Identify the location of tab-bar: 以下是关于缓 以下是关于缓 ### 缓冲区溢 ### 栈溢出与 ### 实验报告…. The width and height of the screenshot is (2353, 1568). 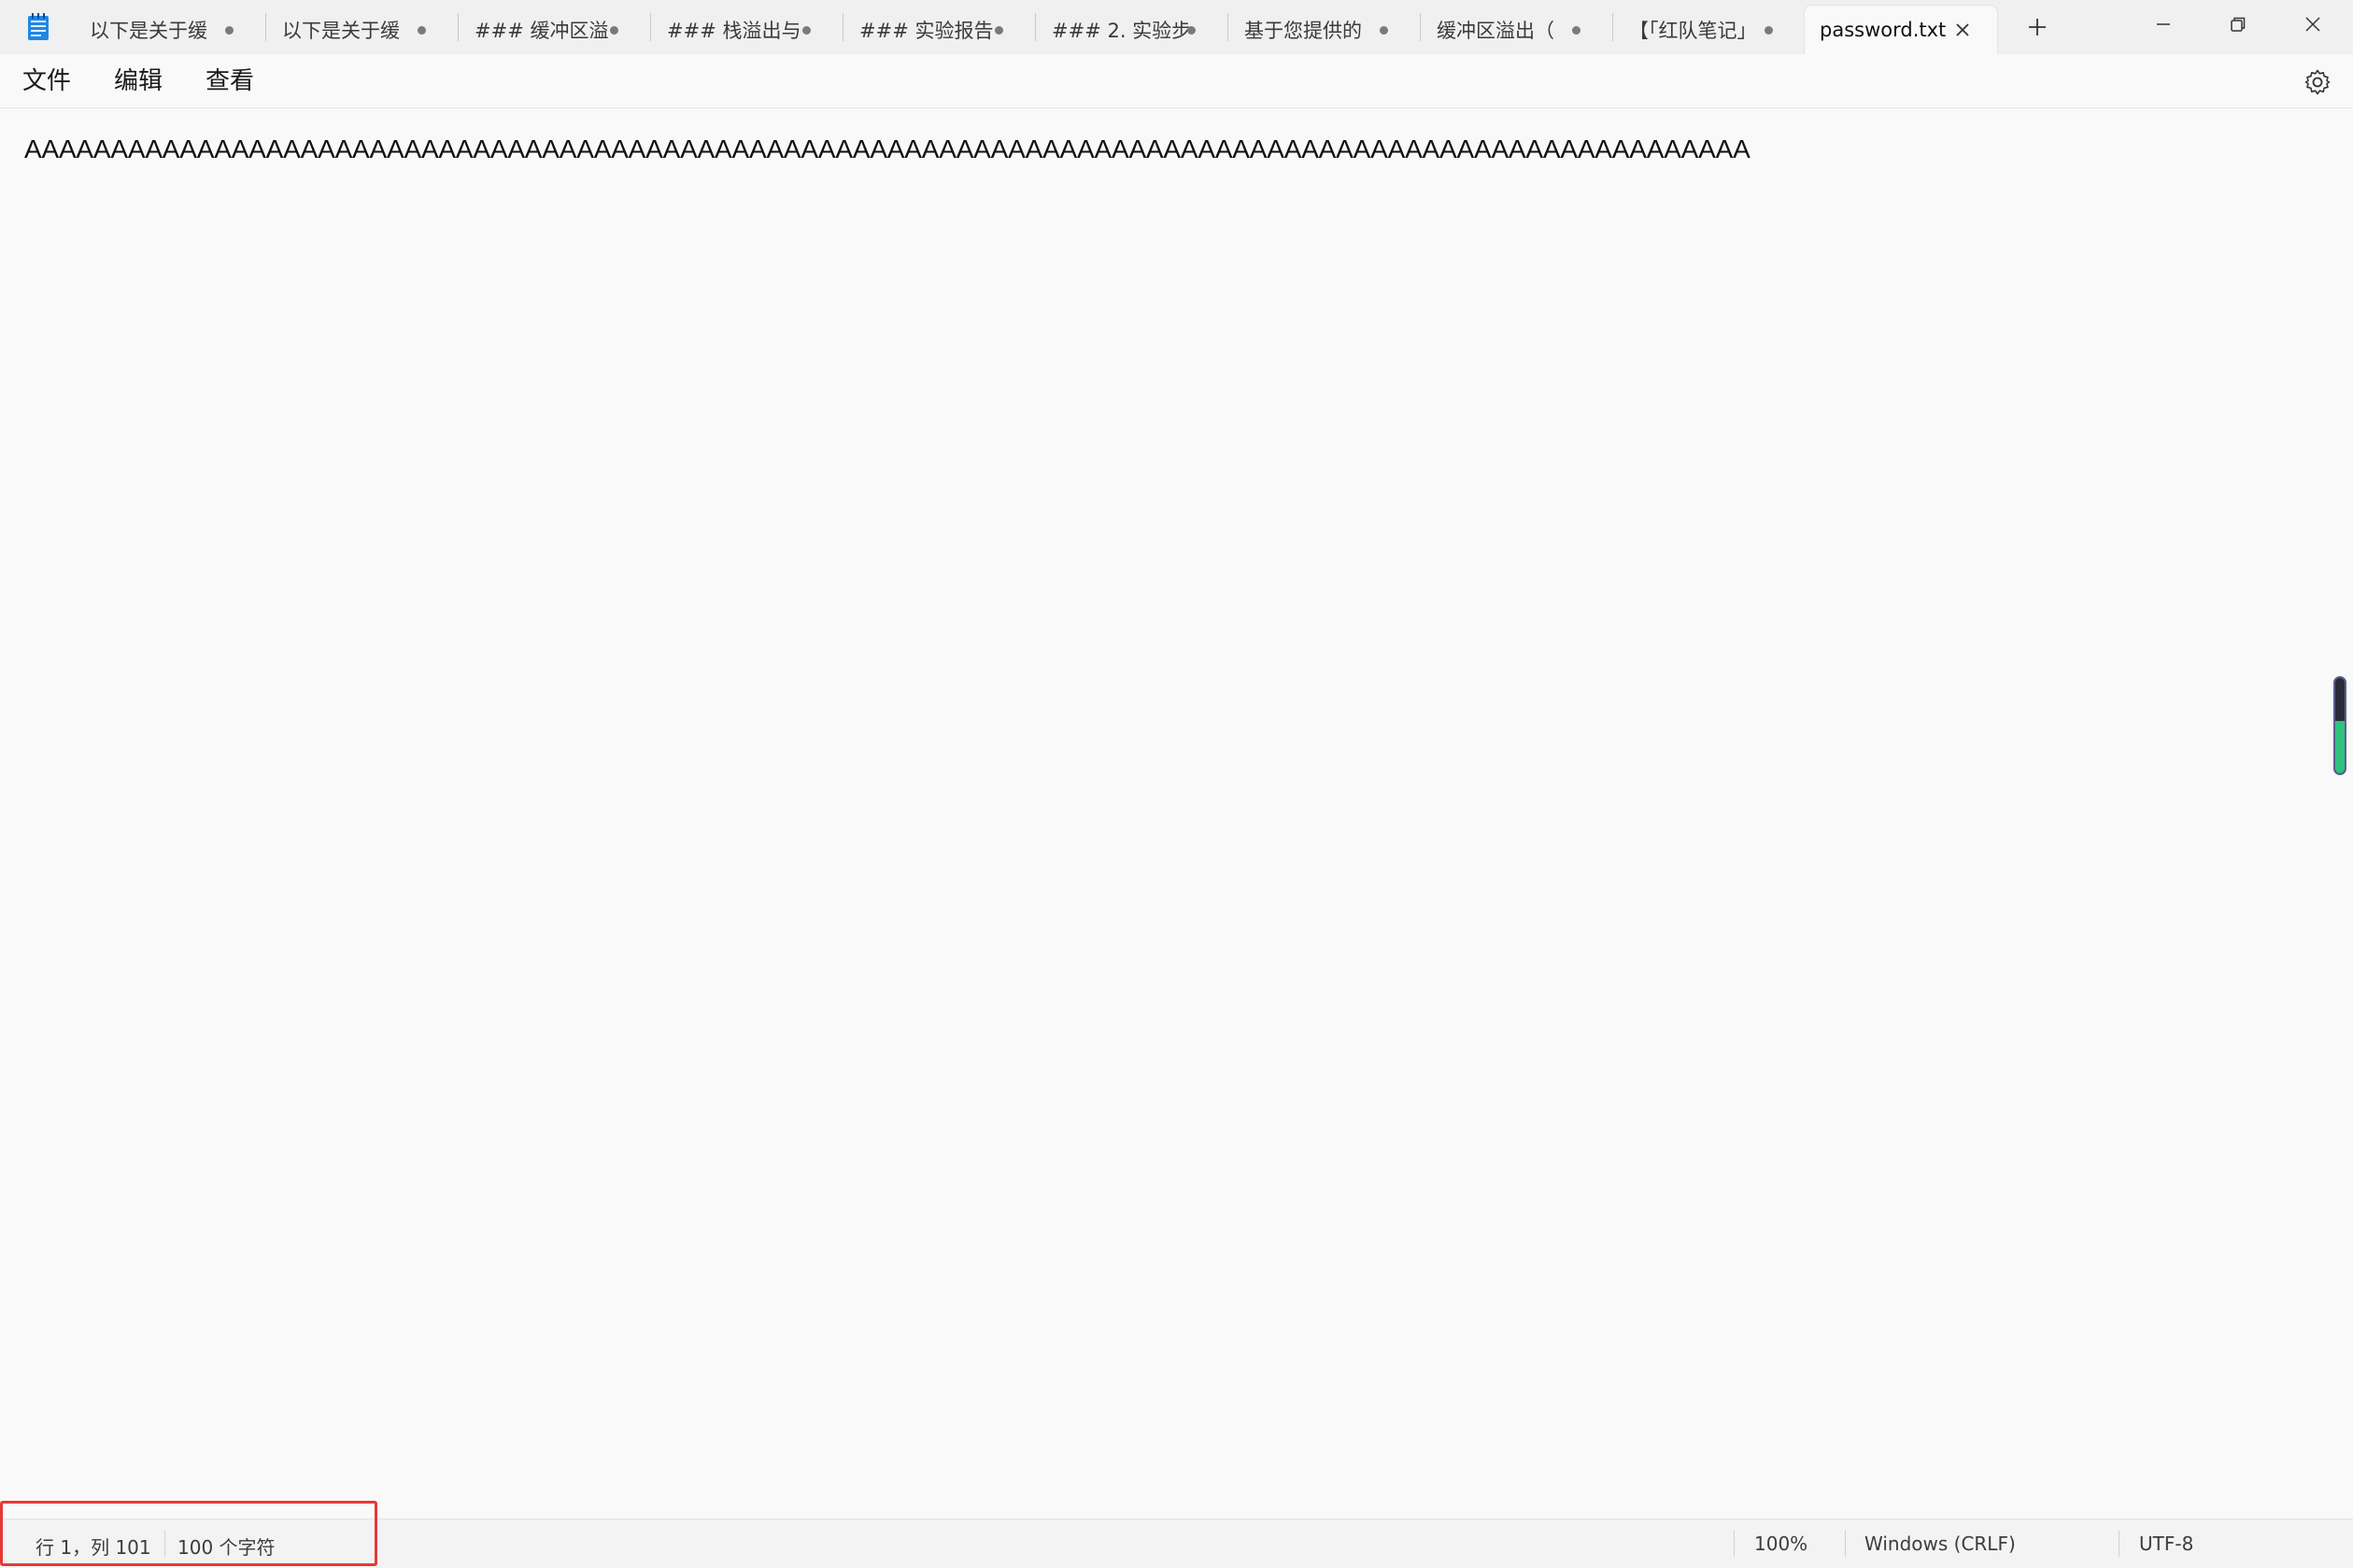
(1176, 27).